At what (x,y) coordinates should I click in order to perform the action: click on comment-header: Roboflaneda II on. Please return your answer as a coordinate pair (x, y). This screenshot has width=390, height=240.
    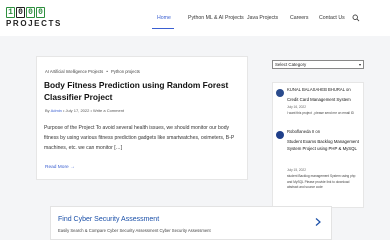
    Looking at the image, I should click on (325, 132).